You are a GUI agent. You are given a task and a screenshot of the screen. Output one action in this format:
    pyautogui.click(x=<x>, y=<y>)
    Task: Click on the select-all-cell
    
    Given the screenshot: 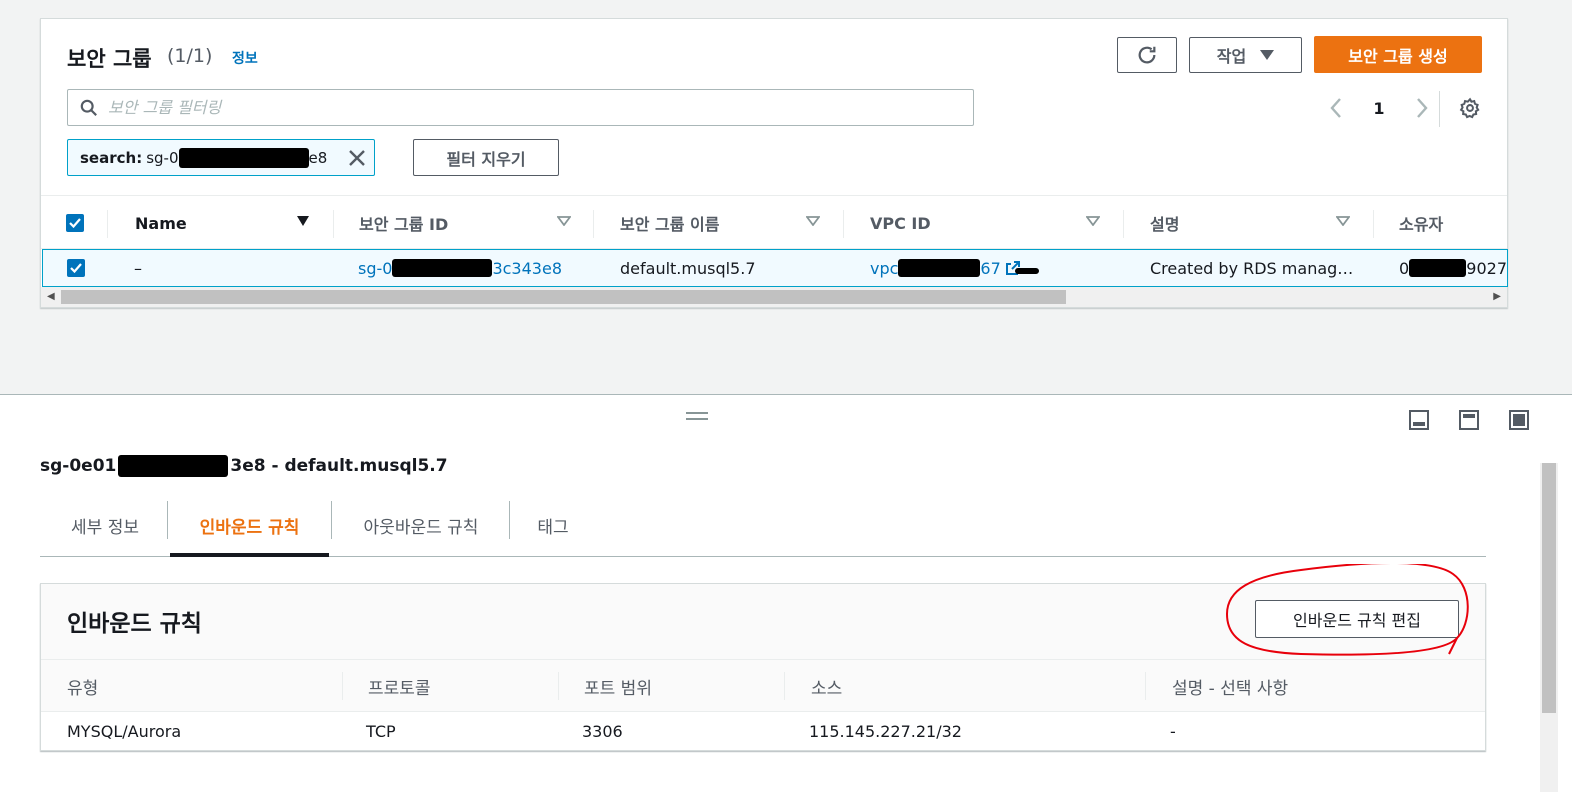 What is the action you would take?
    pyautogui.click(x=75, y=223)
    